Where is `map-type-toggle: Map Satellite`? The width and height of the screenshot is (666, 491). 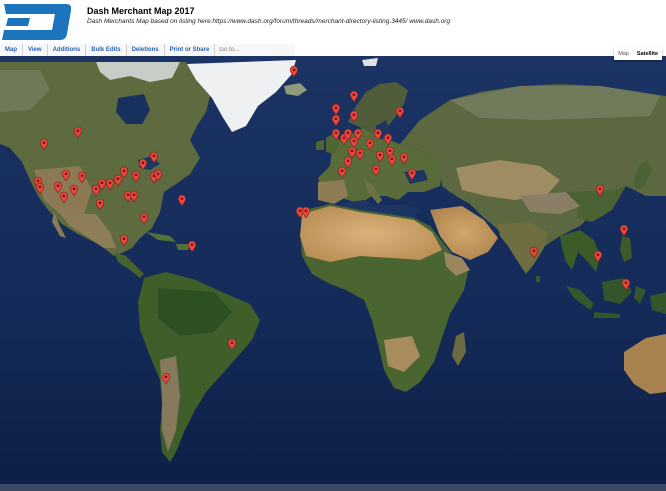 map-type-toggle: Map Satellite is located at coordinates (638, 54).